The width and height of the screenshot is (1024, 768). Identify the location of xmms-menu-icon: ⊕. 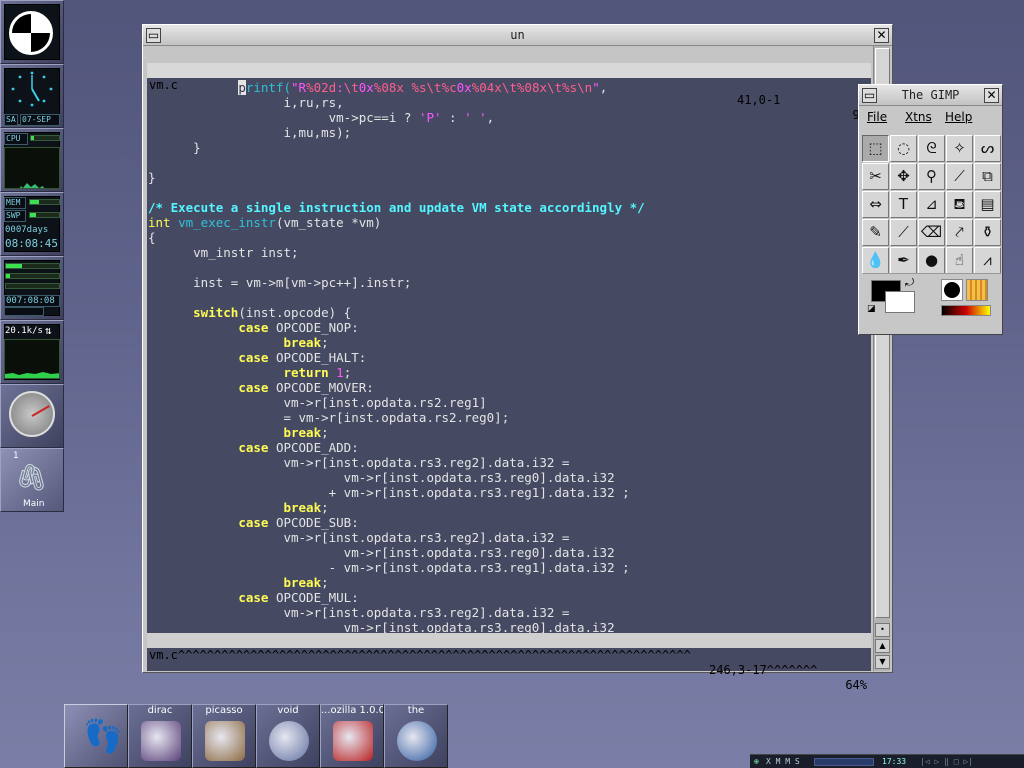
(756, 761).